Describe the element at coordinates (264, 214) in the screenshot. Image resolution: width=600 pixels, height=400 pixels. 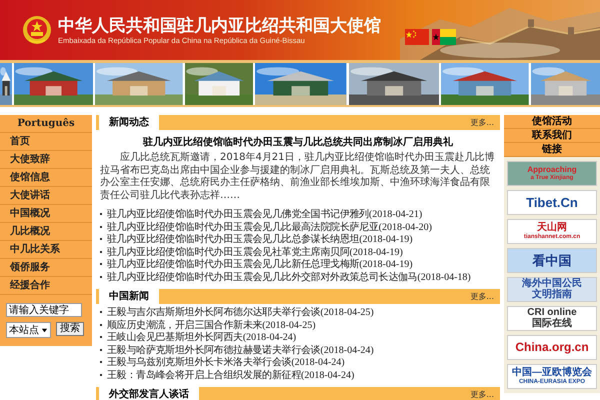
I see `news-link: 驻几内亚比绍使馆临时代办田玉震会见几佛党全国书记伊雅列(2018-04-21)` at that location.